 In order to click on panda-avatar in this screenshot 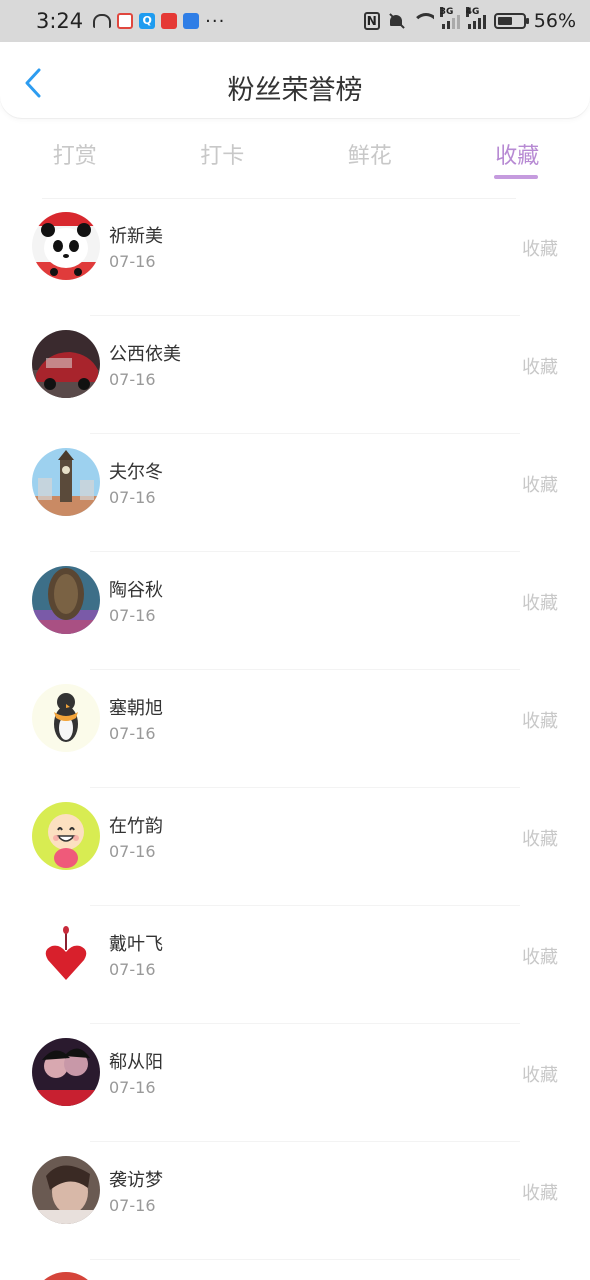, I will do `click(66, 246)`.